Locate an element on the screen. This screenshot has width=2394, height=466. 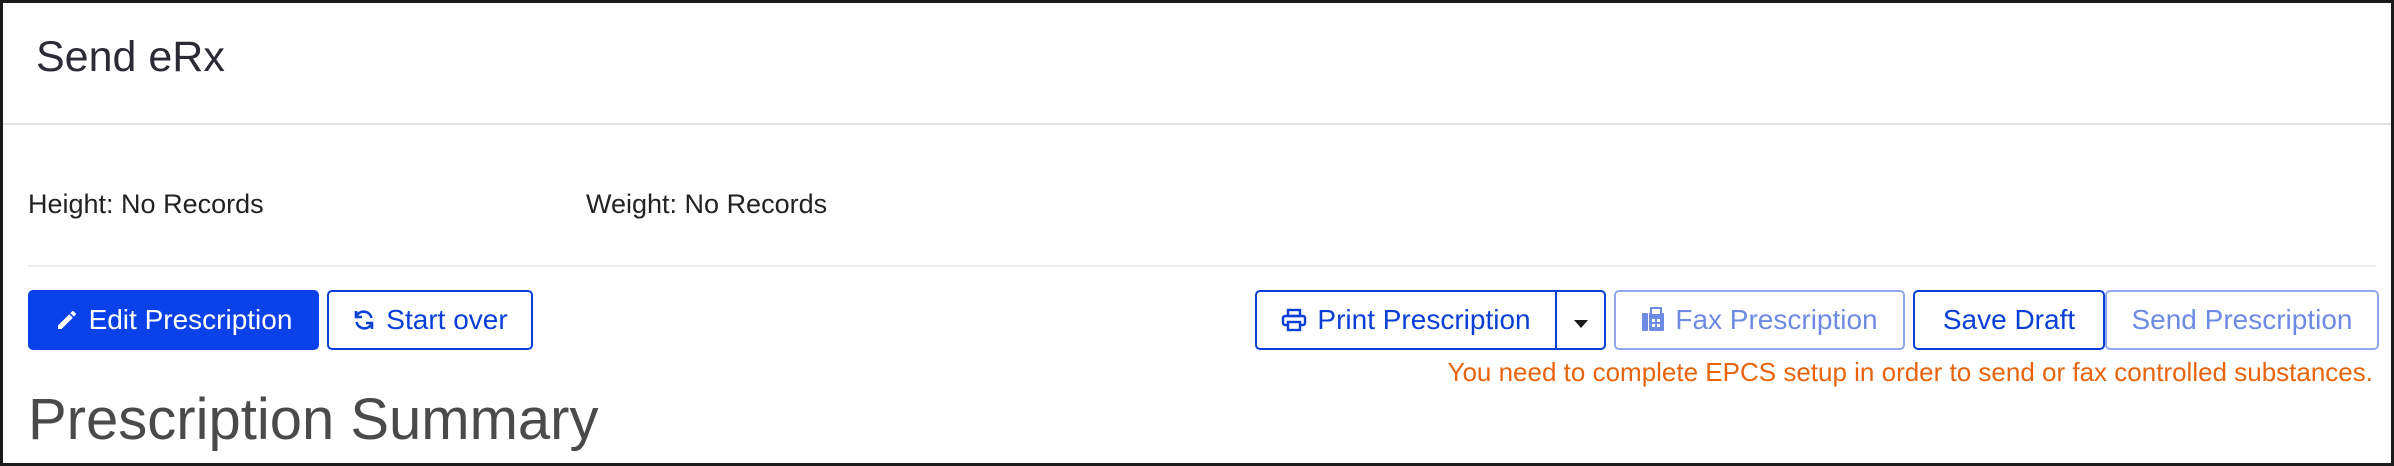
send-prescription-button: Send Prescription is located at coordinates (2242, 320).